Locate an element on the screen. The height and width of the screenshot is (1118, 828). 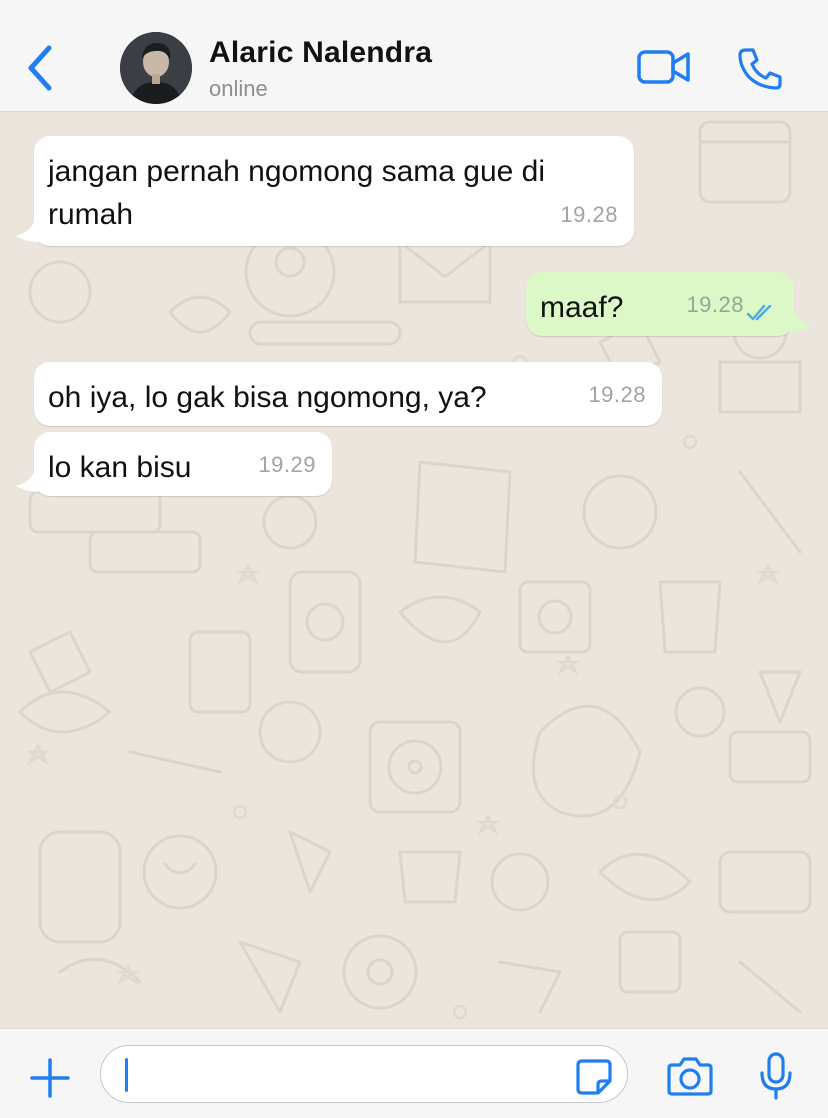
avatar is located at coordinates (156, 68).